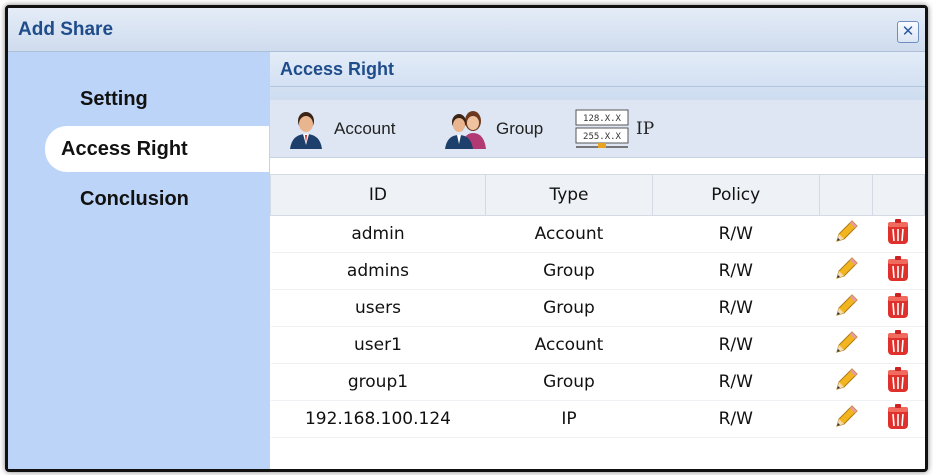 The height and width of the screenshot is (475, 933). I want to click on cell-id: user1, so click(378, 345).